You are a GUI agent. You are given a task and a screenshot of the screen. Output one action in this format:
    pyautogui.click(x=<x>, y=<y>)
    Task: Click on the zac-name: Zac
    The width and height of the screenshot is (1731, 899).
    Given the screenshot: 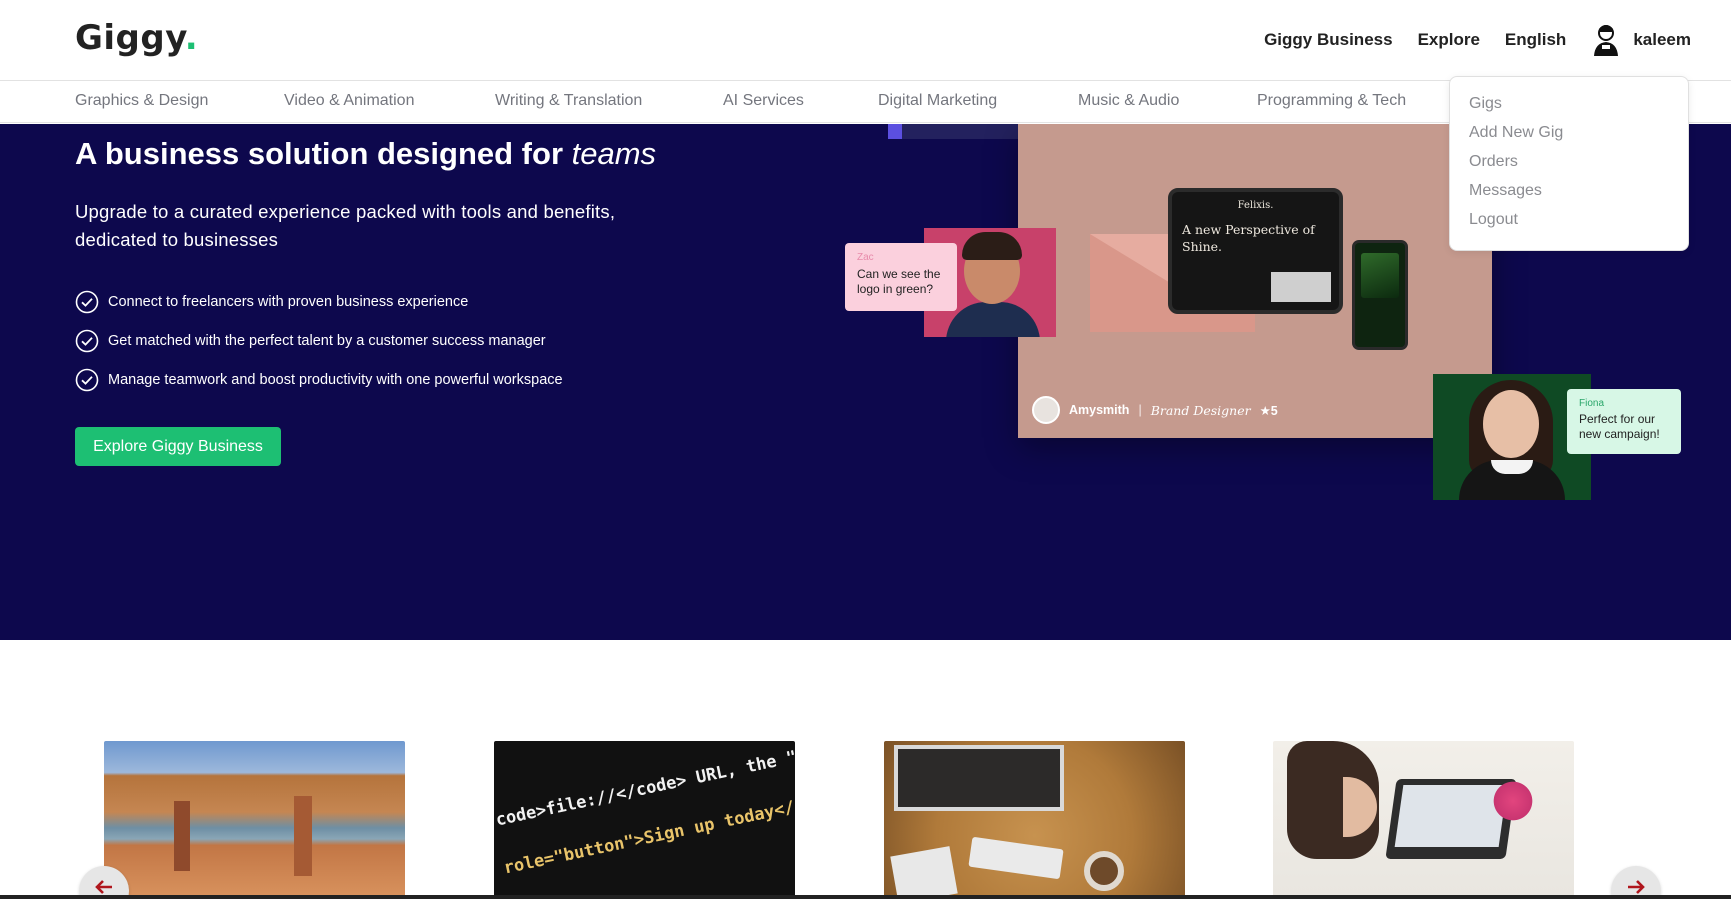 What is the action you would take?
    pyautogui.click(x=865, y=257)
    